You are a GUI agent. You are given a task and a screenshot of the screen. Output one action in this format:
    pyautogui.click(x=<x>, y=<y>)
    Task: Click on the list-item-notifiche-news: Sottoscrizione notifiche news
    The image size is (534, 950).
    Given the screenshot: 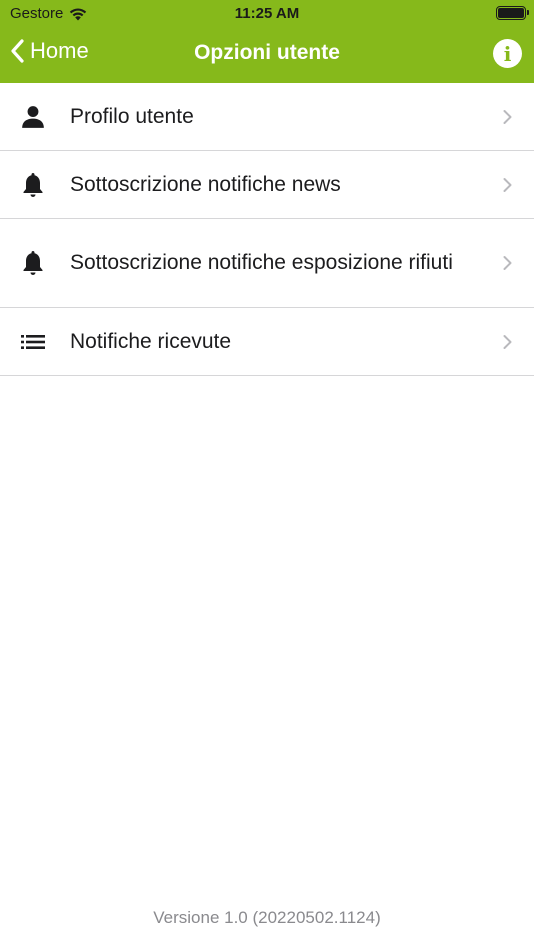 What is the action you would take?
    pyautogui.click(x=267, y=185)
    